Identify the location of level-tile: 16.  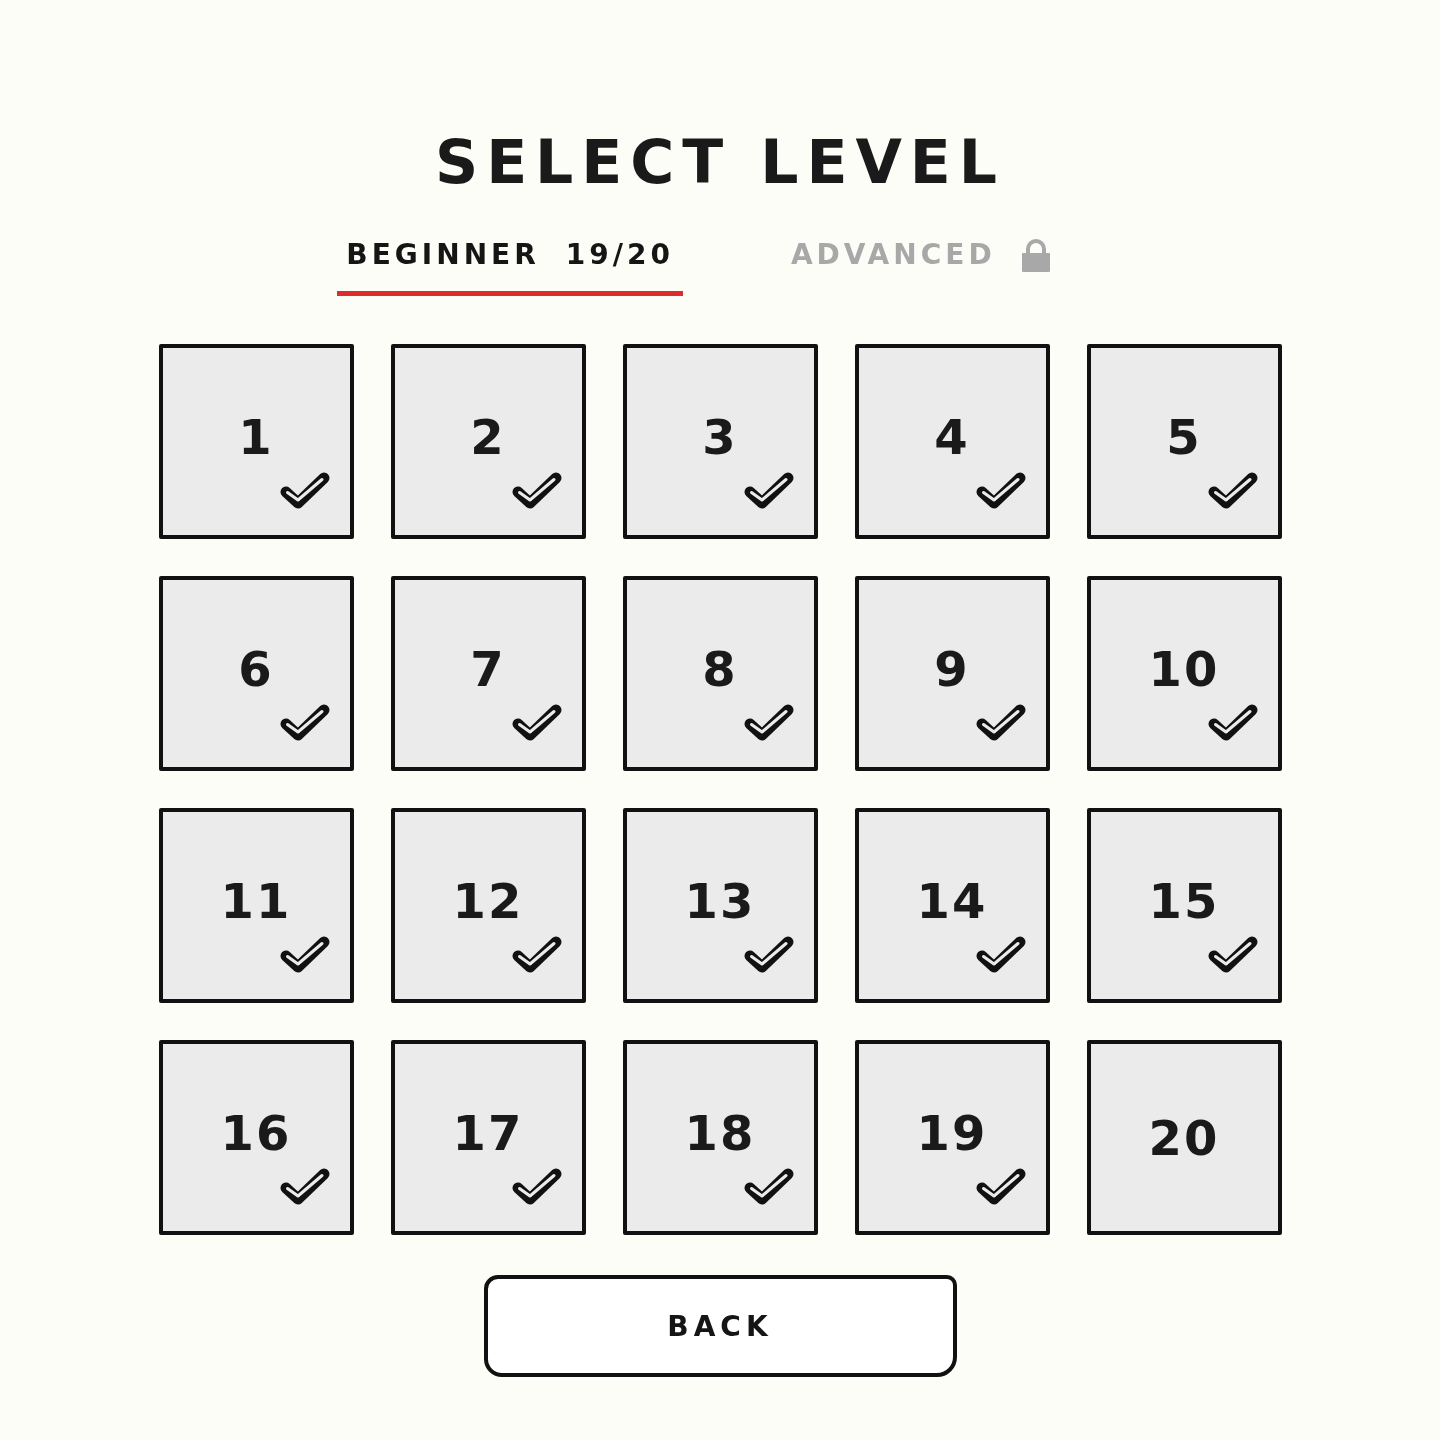
(256, 1137).